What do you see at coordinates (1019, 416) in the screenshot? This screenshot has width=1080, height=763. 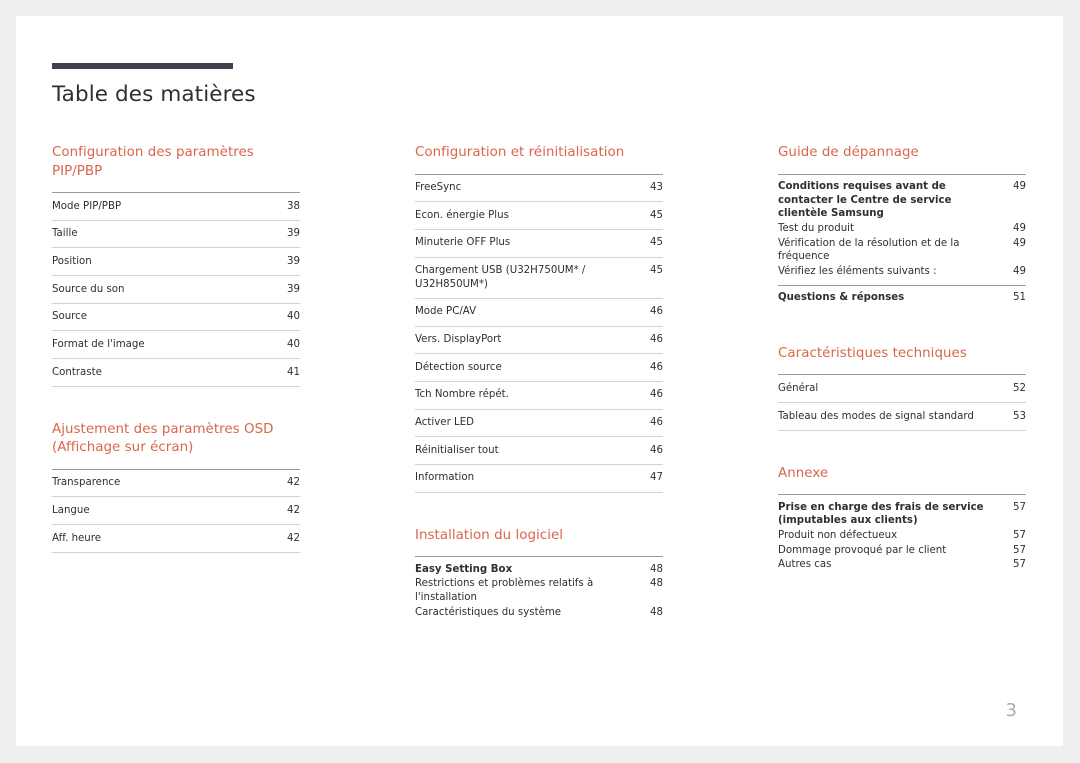 I see `toc-entry-page: 53` at bounding box center [1019, 416].